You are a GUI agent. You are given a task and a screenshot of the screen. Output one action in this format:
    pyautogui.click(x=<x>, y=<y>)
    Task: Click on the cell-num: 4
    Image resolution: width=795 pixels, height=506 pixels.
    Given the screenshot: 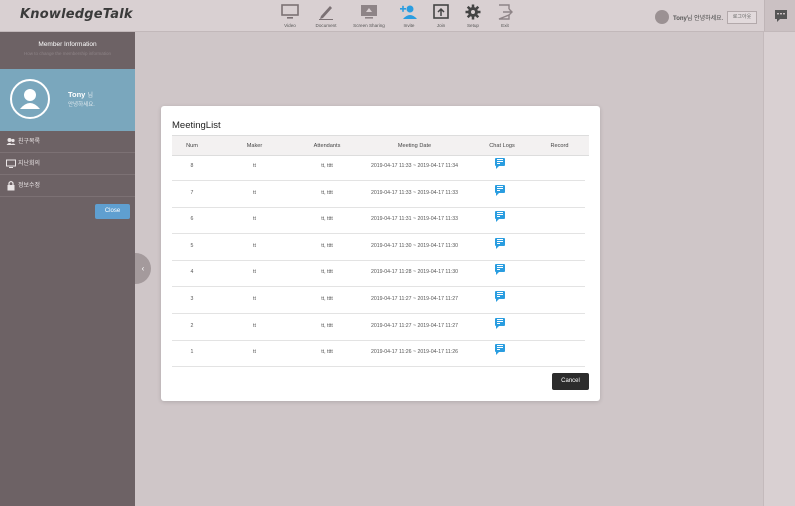 What is the action you would take?
    pyautogui.click(x=192, y=272)
    